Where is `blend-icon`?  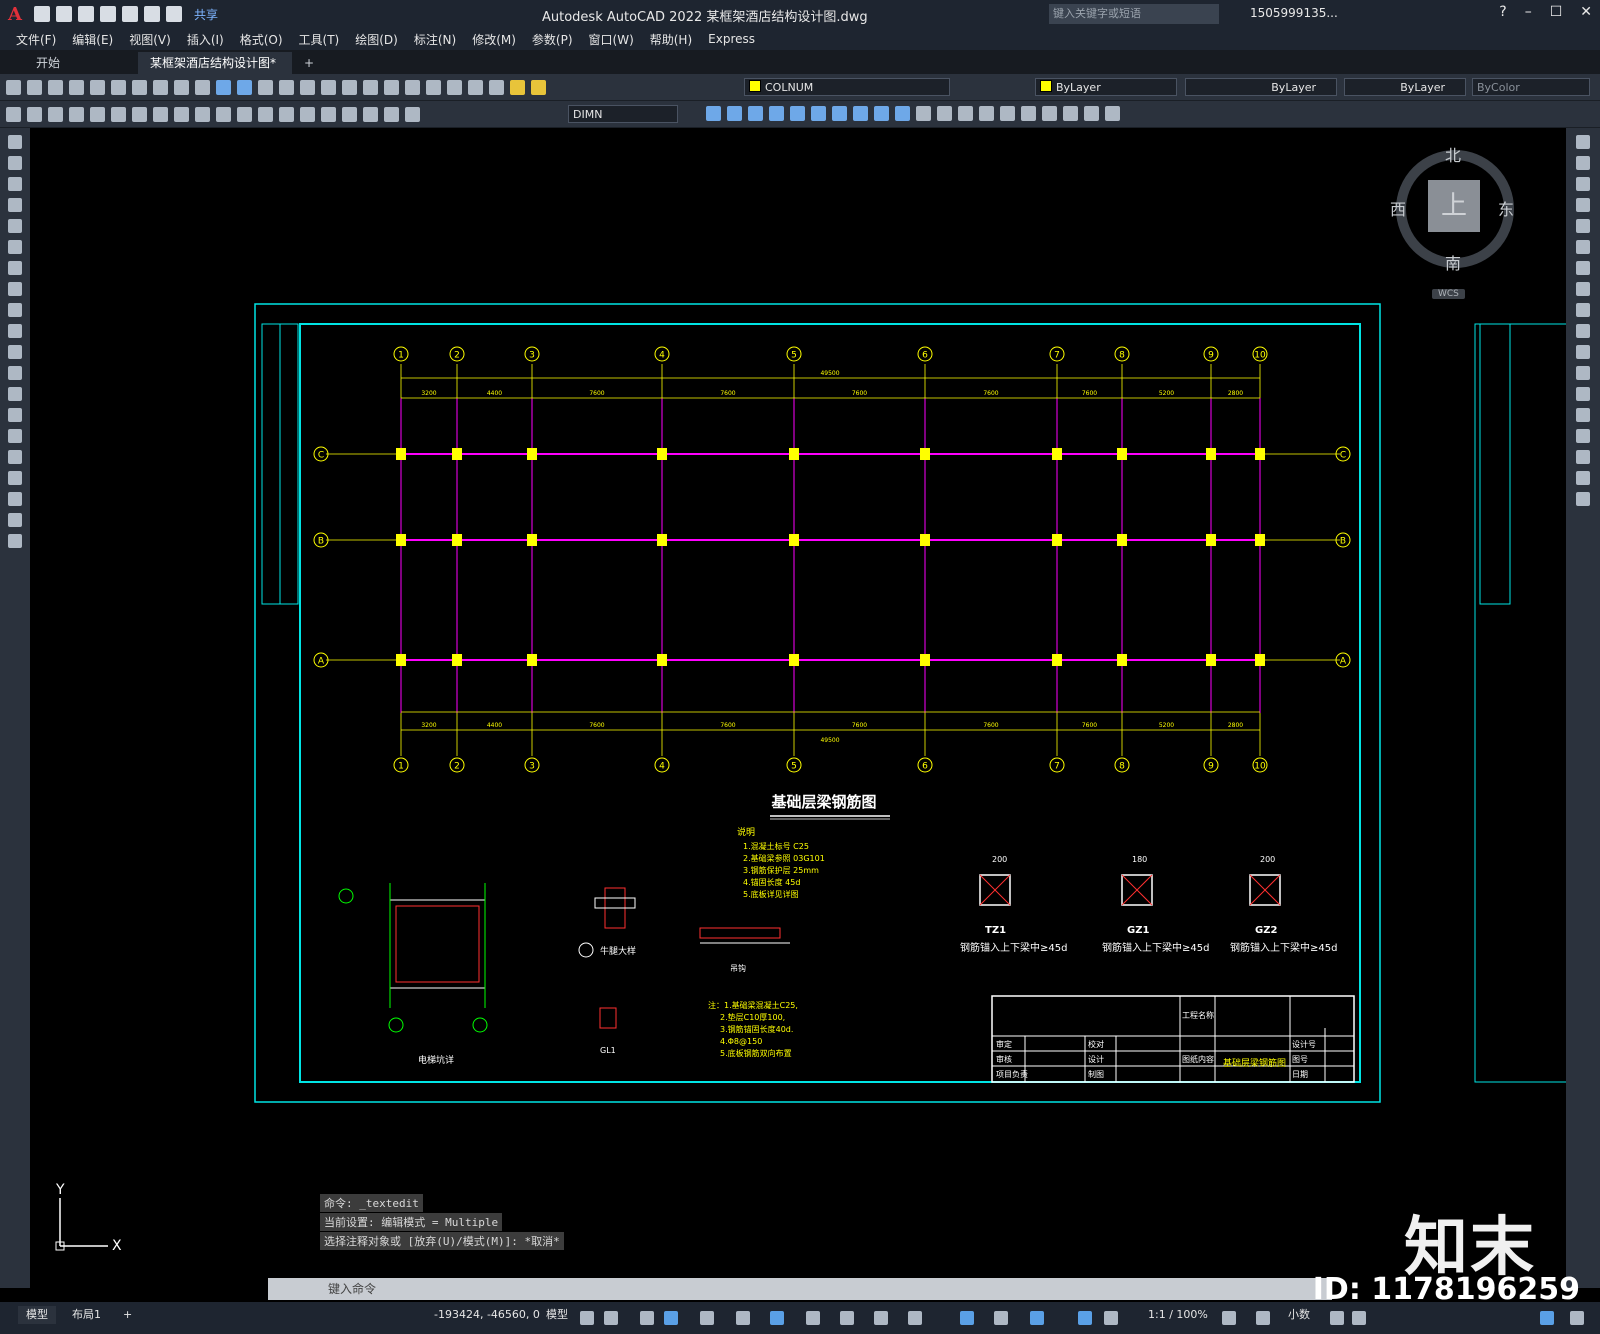 blend-icon is located at coordinates (1583, 478).